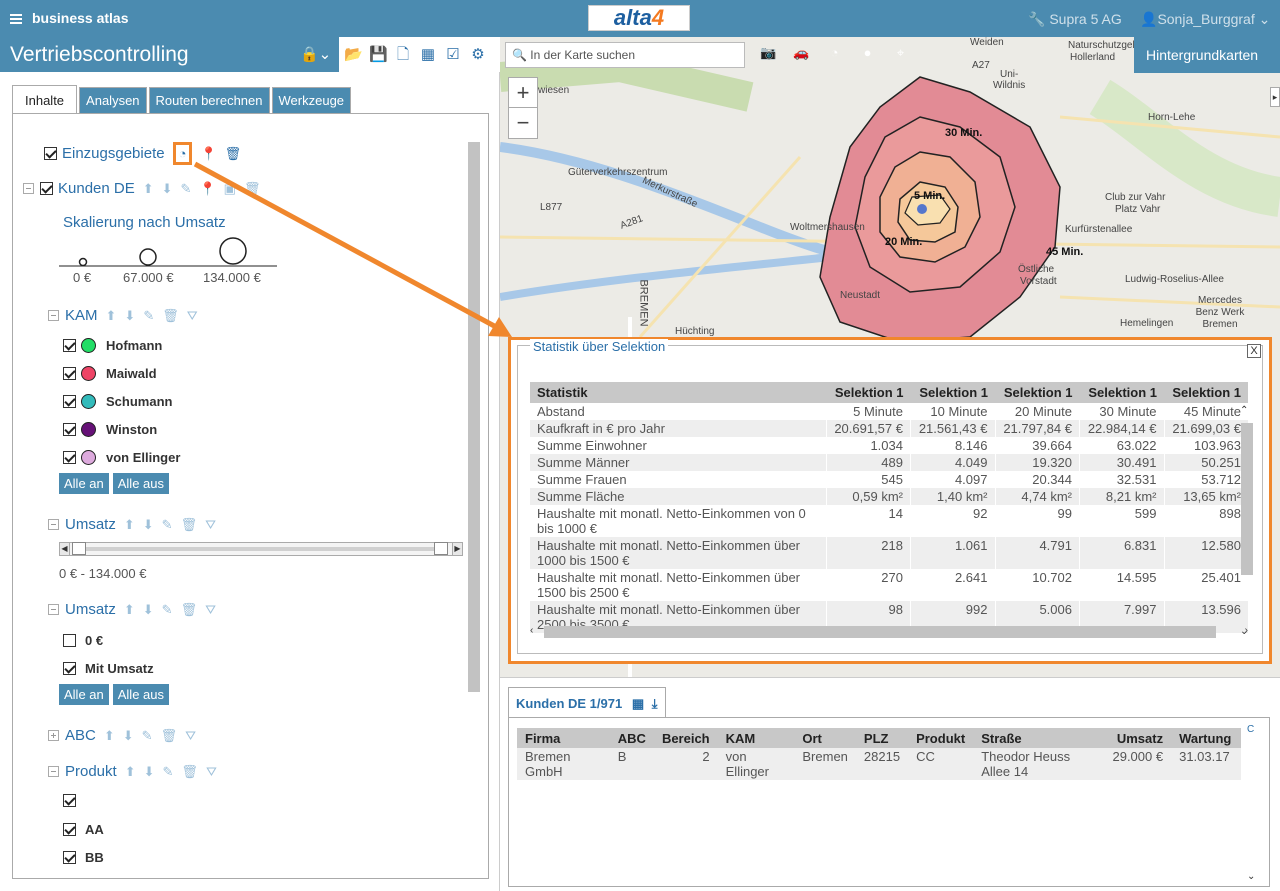 Image resolution: width=1280 pixels, height=891 pixels. I want to click on produkt-title: Produkt, so click(91, 771).